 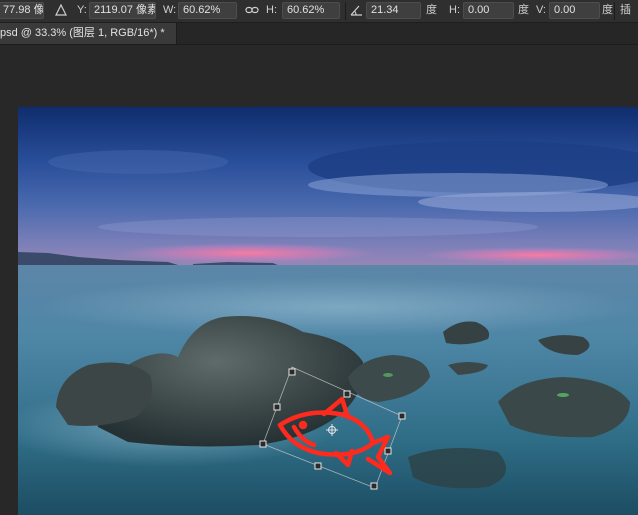 I want to click on skew-v-label: V:, so click(x=541, y=10).